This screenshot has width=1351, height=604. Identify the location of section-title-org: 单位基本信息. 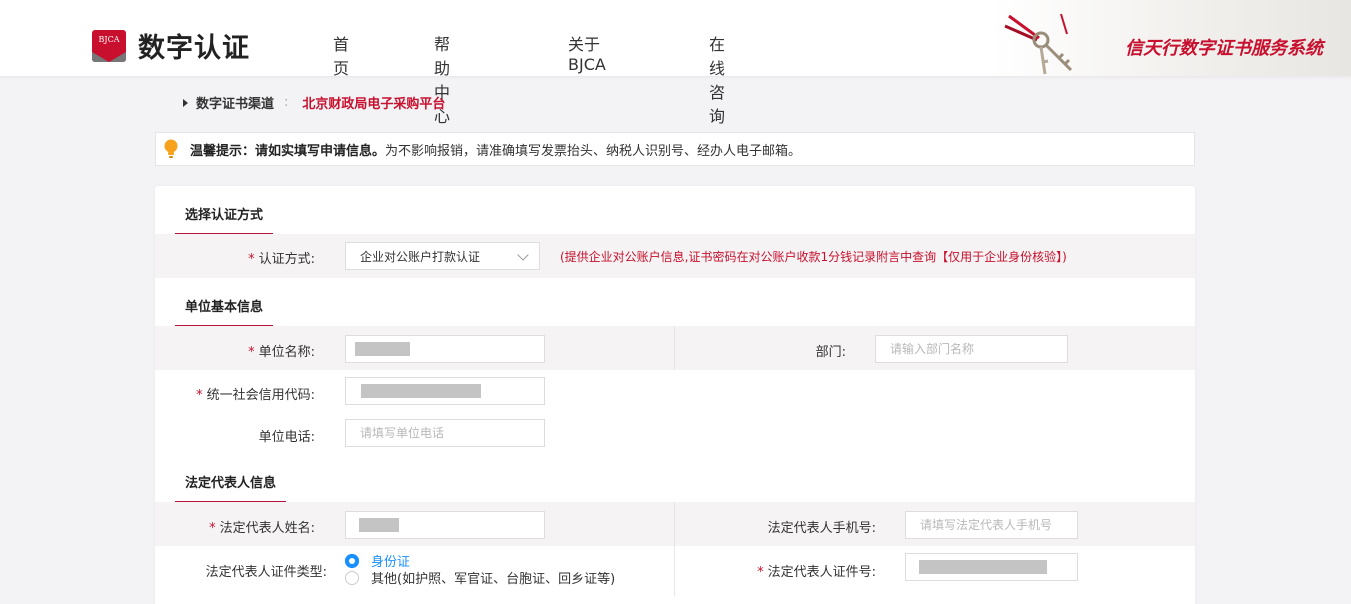
(224, 311).